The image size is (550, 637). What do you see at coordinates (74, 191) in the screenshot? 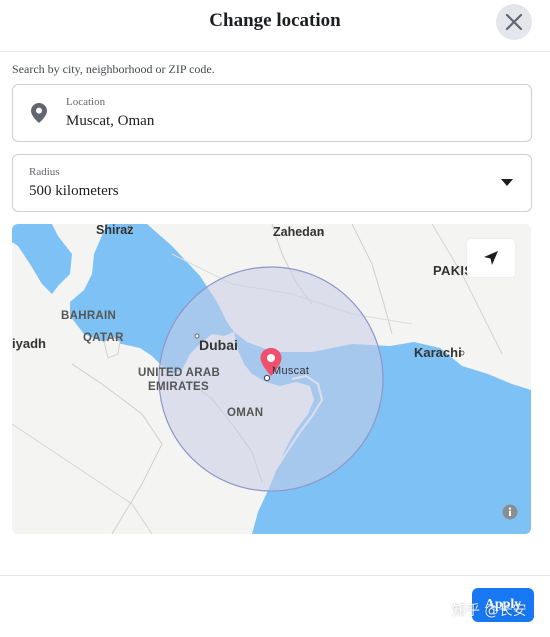
I see `radius-value: 500 kilometers` at bounding box center [74, 191].